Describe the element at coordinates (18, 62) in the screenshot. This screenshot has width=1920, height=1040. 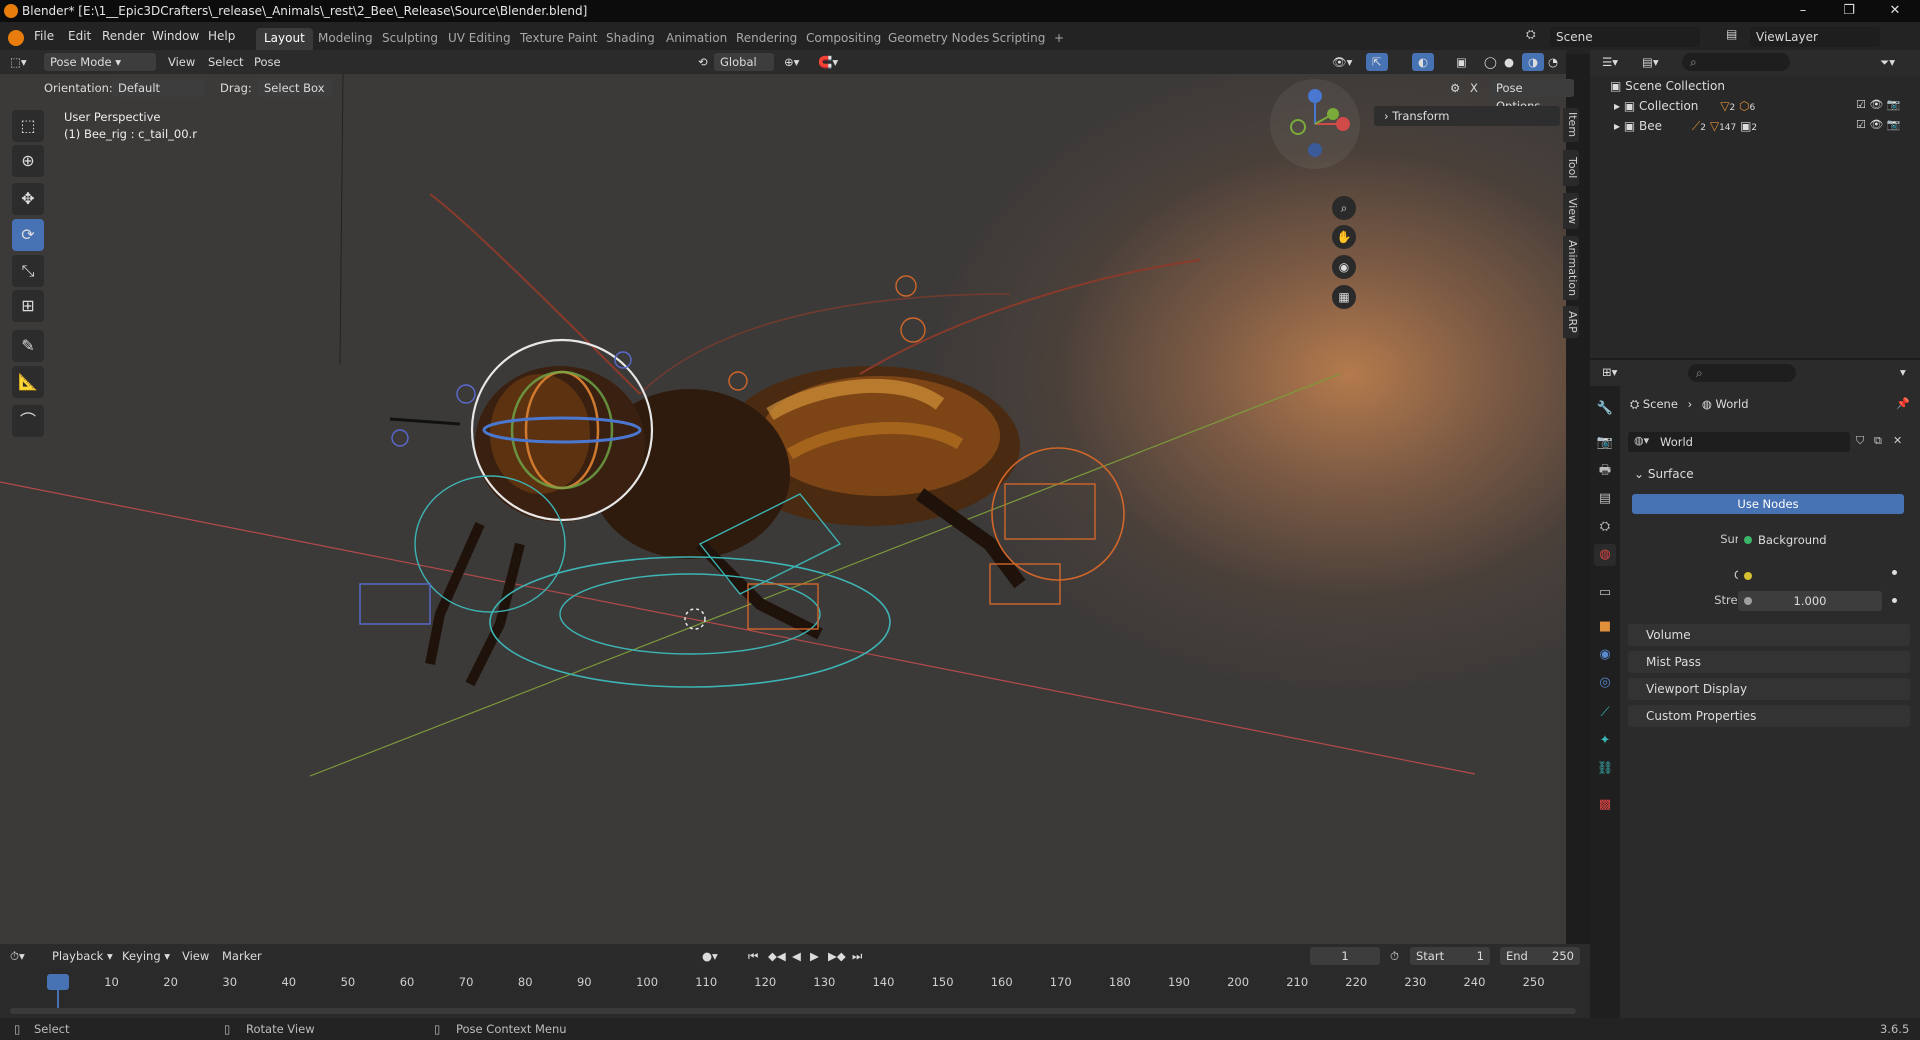
I see `editor-type-icon: ⬚▾` at that location.